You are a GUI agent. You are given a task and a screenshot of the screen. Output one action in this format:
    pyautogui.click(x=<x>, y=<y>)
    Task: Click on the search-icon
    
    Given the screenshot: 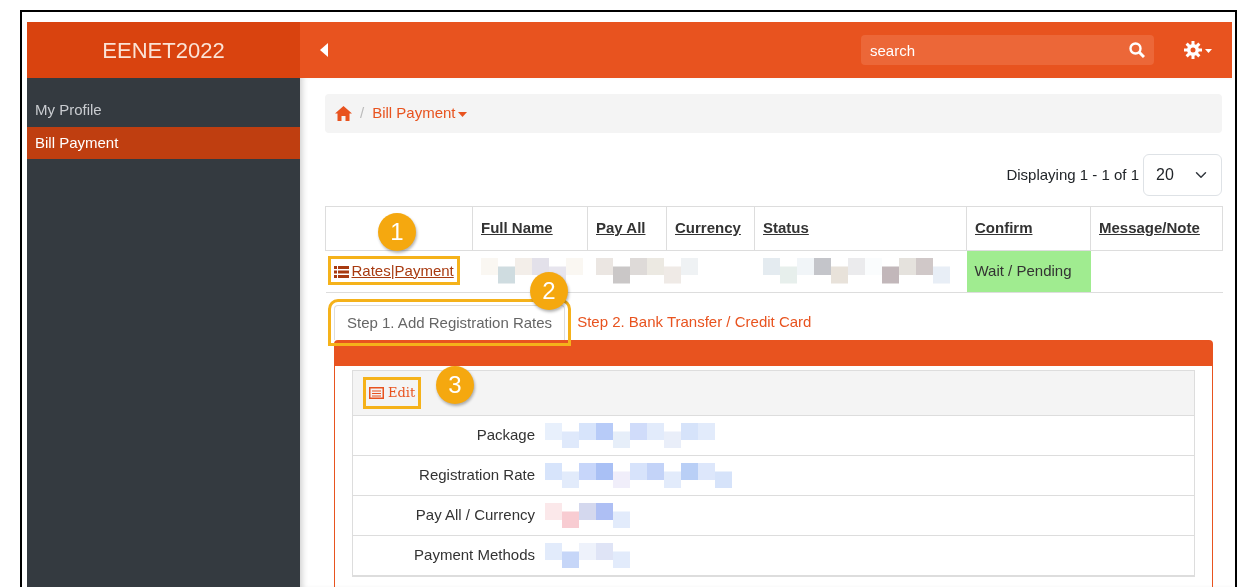 What is the action you would take?
    pyautogui.click(x=1137, y=50)
    